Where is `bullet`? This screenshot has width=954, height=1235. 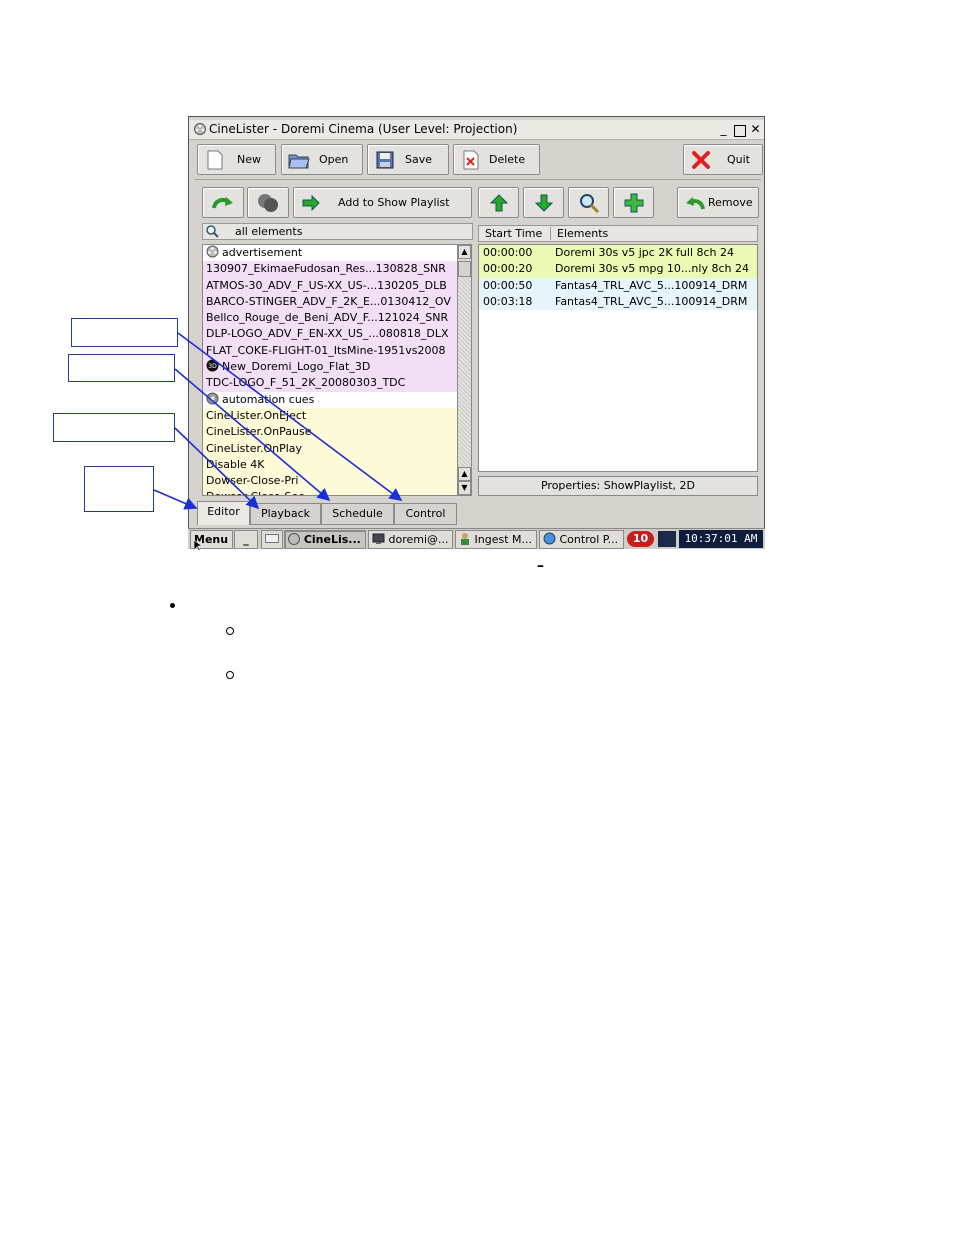
bullet is located at coordinates (172, 605).